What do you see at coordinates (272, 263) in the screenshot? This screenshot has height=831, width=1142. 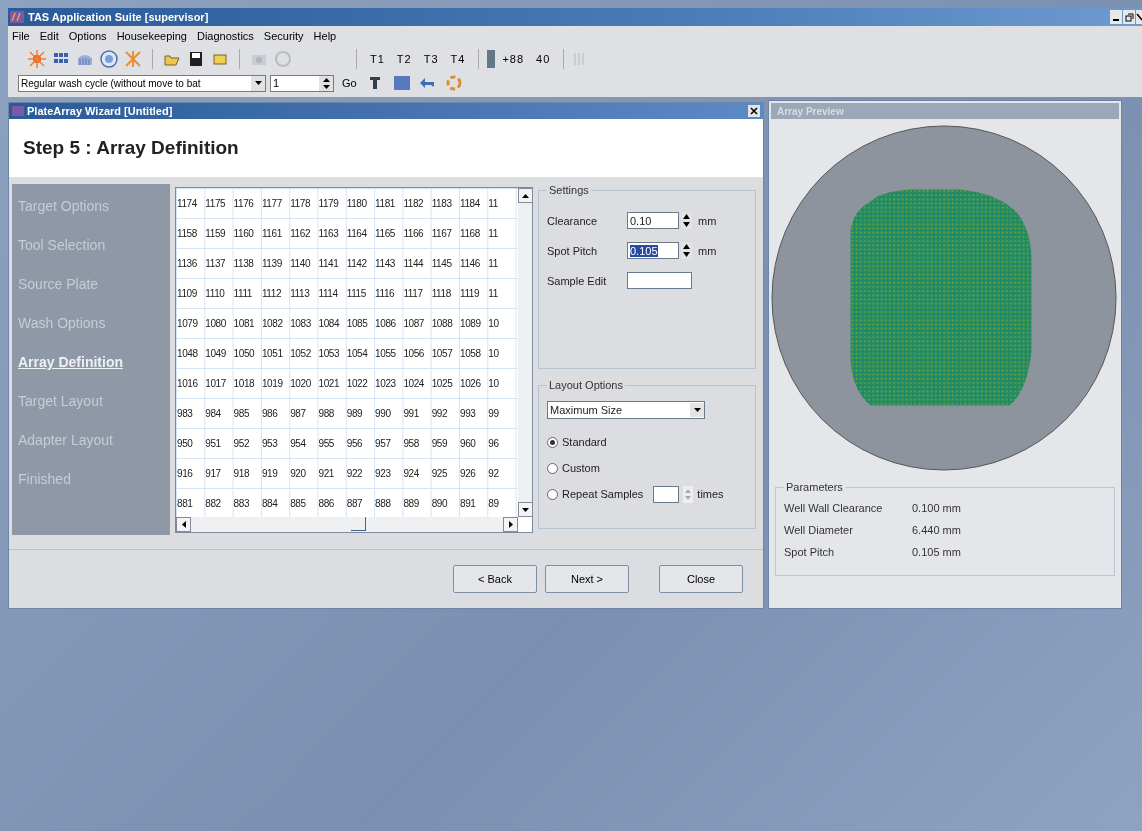 I see `grid-cell-text: 1139` at bounding box center [272, 263].